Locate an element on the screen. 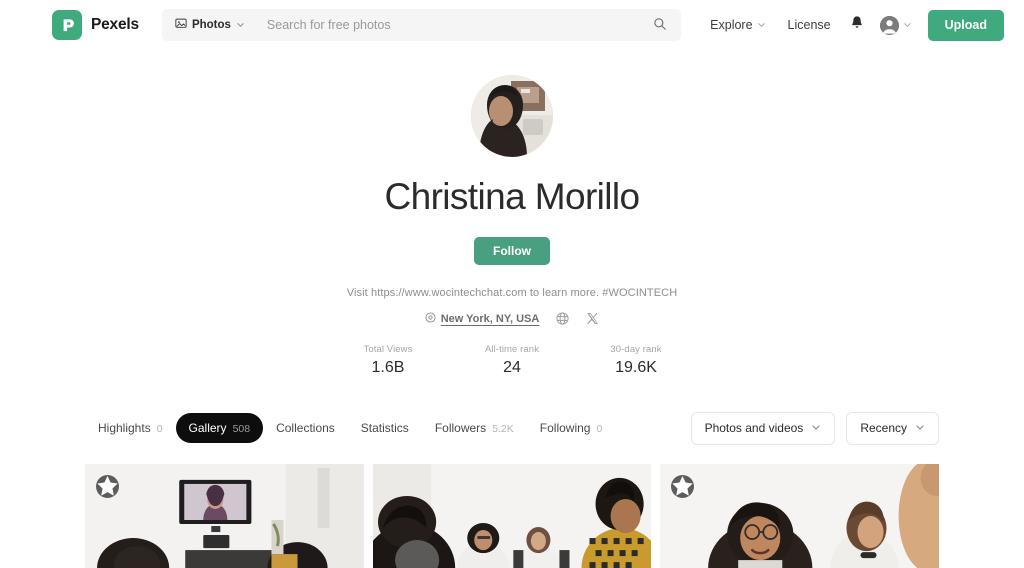 The height and width of the screenshot is (568, 1024). tab-gallery: Gallery 508 is located at coordinates (219, 428).